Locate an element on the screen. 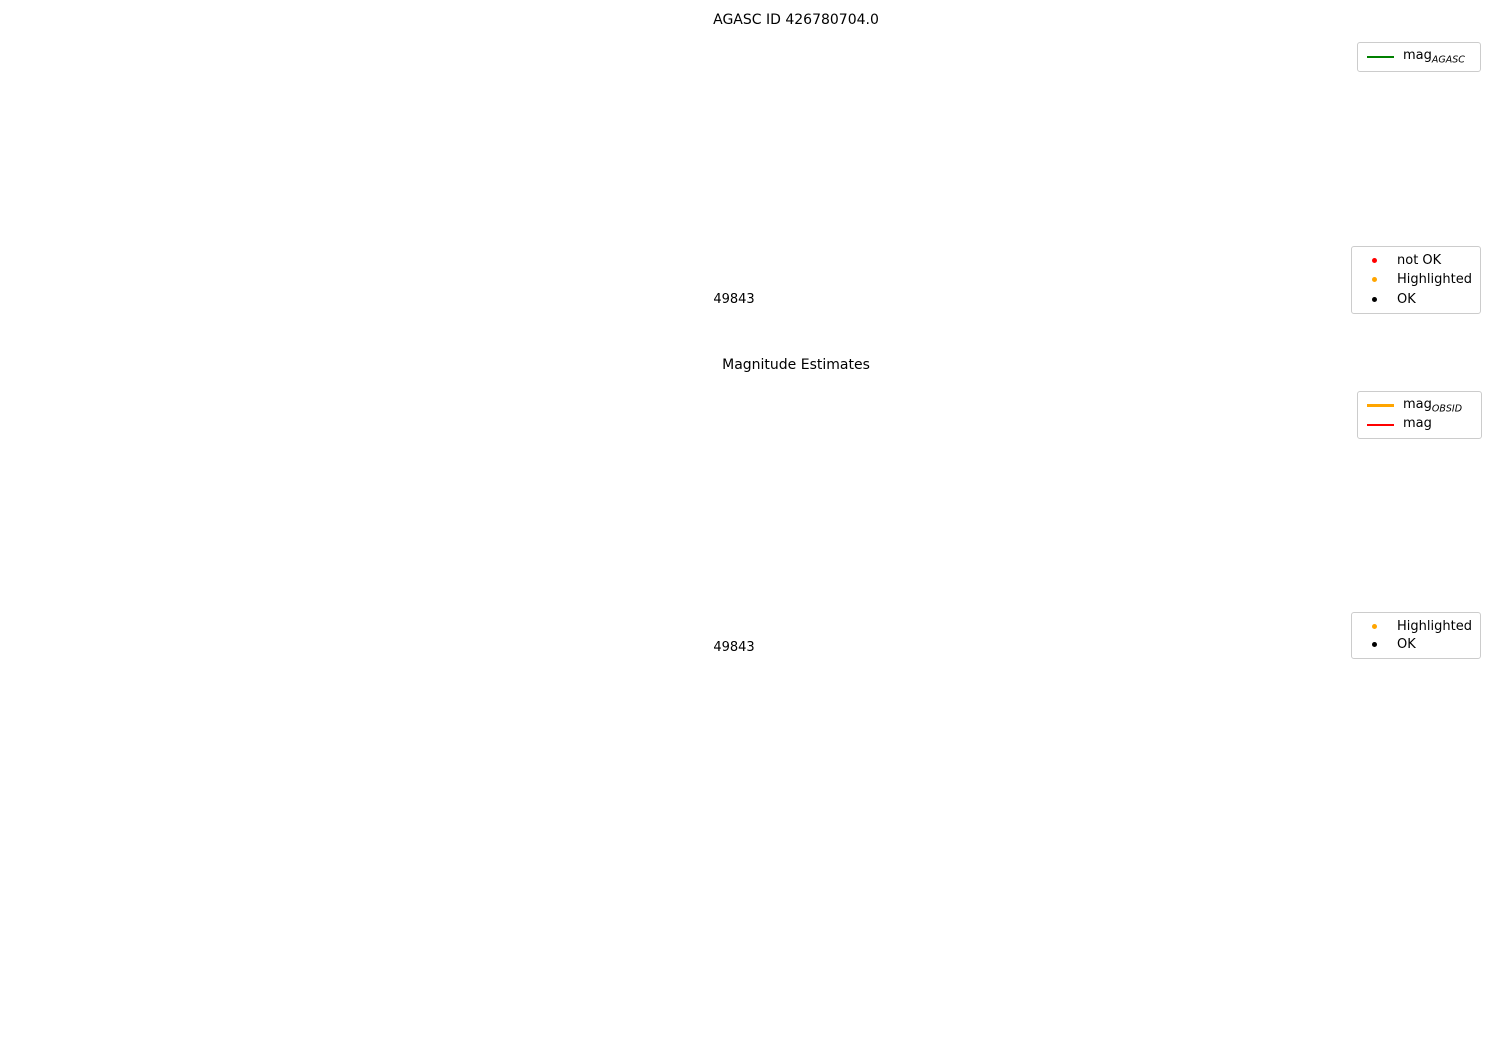  legend-item-mag-obsid: magOBSID is located at coordinates (1419, 405).